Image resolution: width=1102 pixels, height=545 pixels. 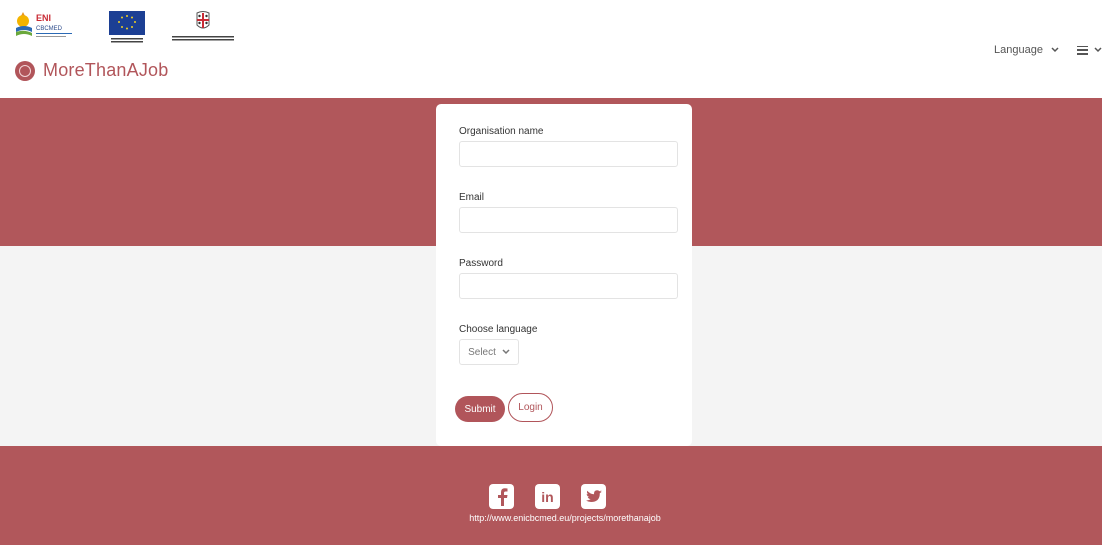 I want to click on hamburger-menu-icon, so click(x=1082, y=50).